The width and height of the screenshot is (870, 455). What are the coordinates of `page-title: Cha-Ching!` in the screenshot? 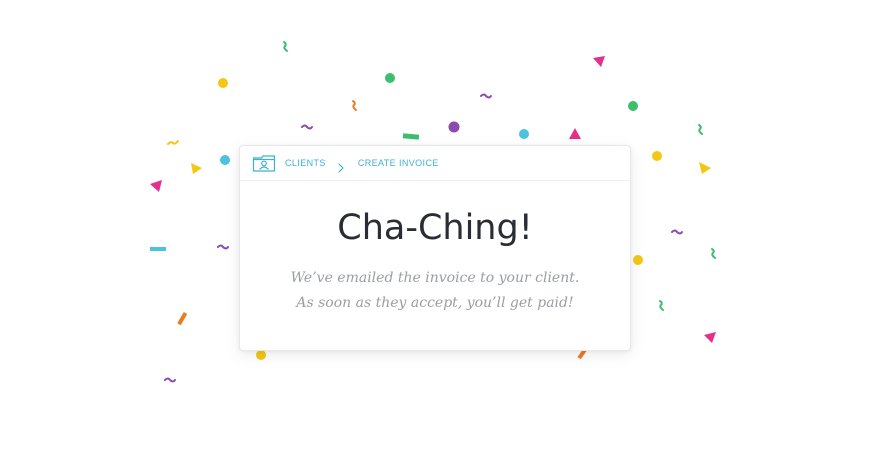 It's located at (435, 228).